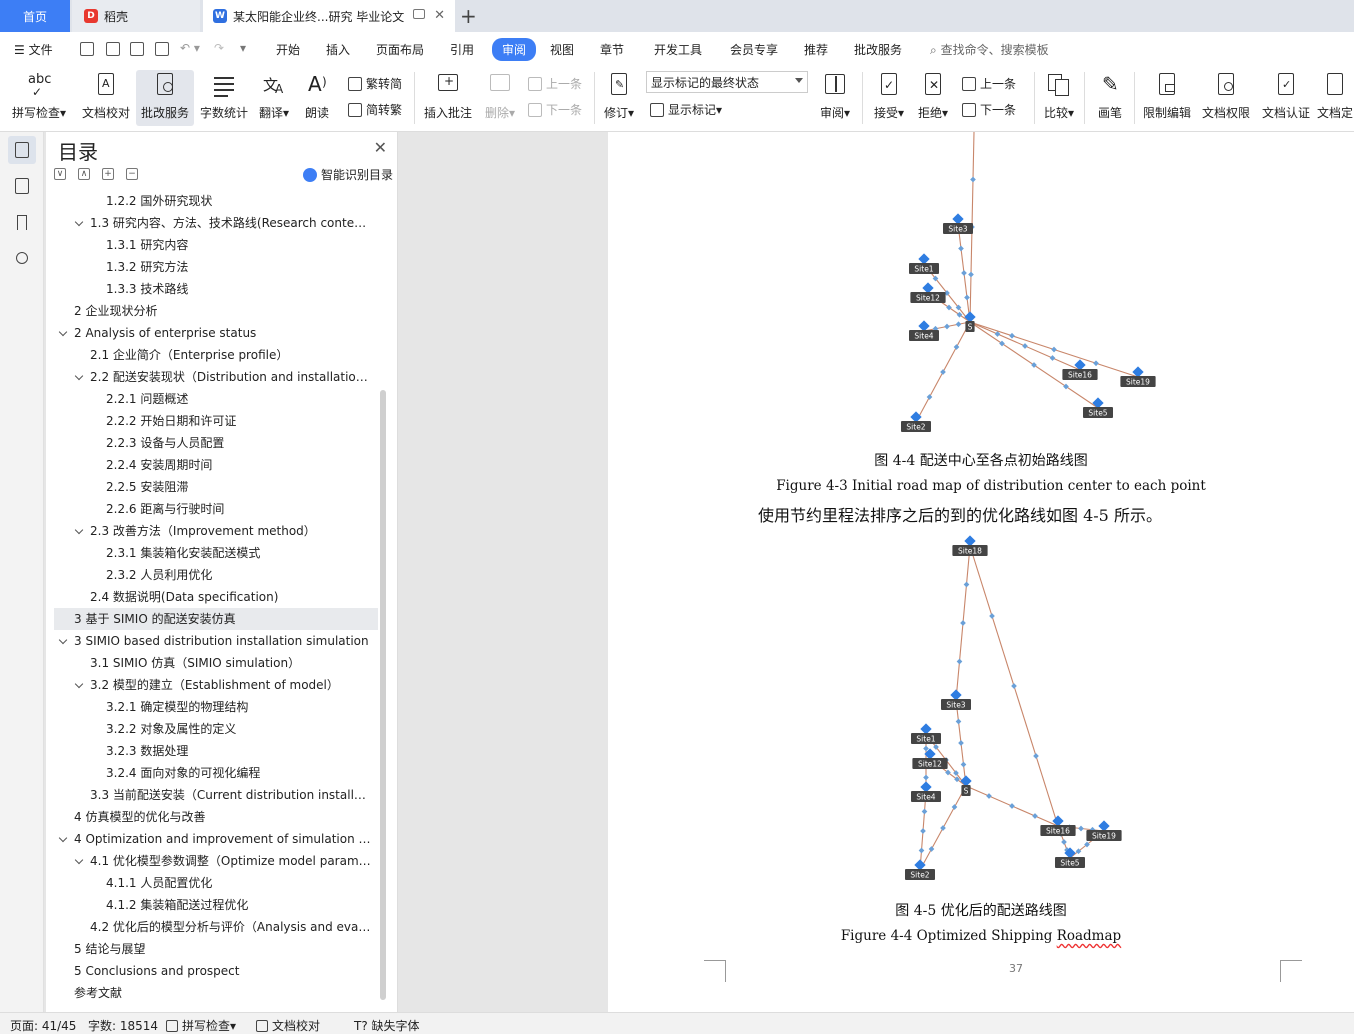 This screenshot has height=1034, width=1354. What do you see at coordinates (132, 174) in the screenshot?
I see `remove-heading-icon: −` at bounding box center [132, 174].